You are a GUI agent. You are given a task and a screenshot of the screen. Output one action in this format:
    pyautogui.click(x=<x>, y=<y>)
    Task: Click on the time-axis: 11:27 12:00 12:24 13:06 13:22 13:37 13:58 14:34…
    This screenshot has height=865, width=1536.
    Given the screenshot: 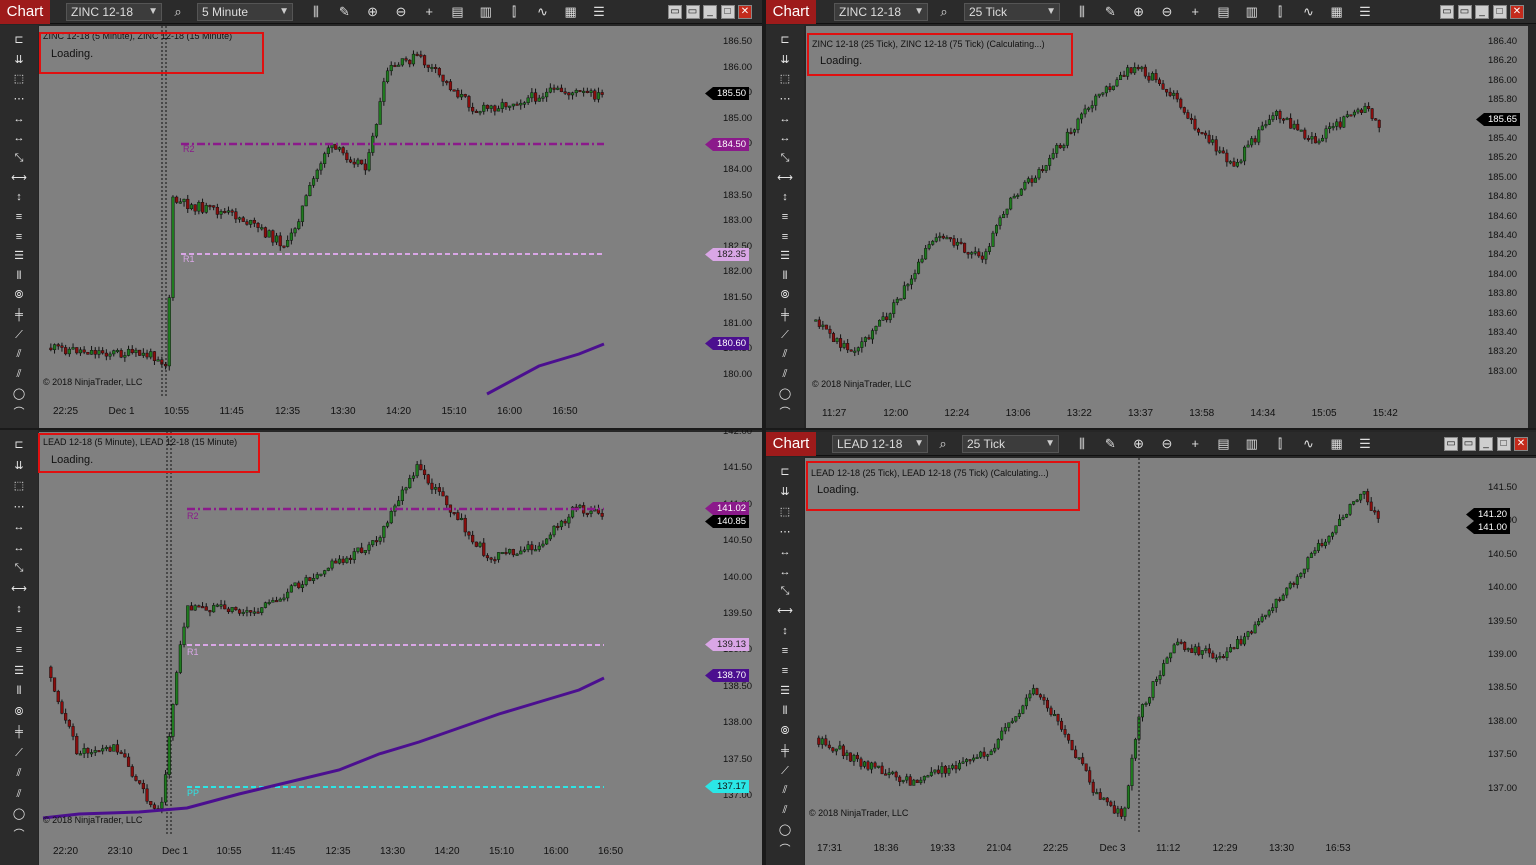 What is the action you would take?
    pyautogui.click(x=1167, y=413)
    